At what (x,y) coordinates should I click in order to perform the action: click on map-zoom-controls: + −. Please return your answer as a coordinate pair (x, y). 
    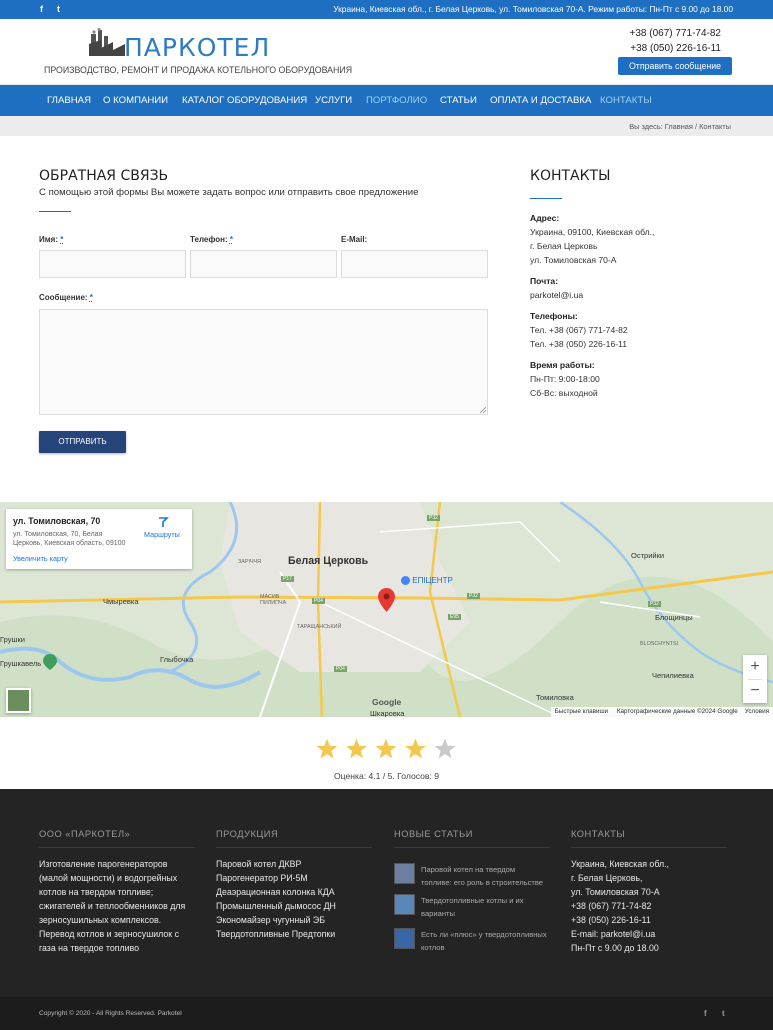
    Looking at the image, I should click on (755, 679).